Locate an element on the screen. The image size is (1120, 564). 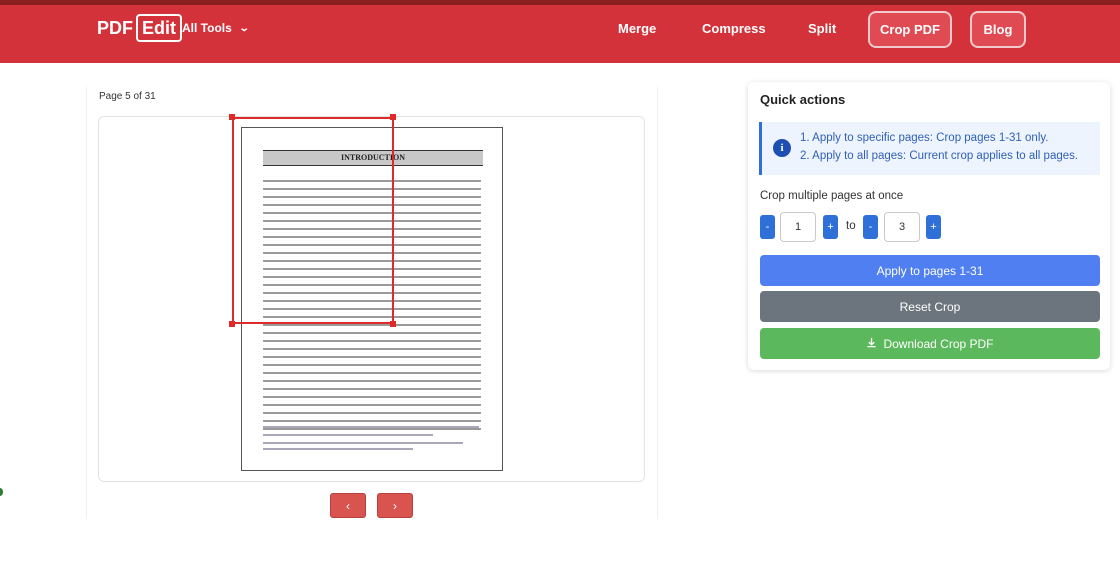
crop-handle-bottom-left is located at coordinates (232, 324).